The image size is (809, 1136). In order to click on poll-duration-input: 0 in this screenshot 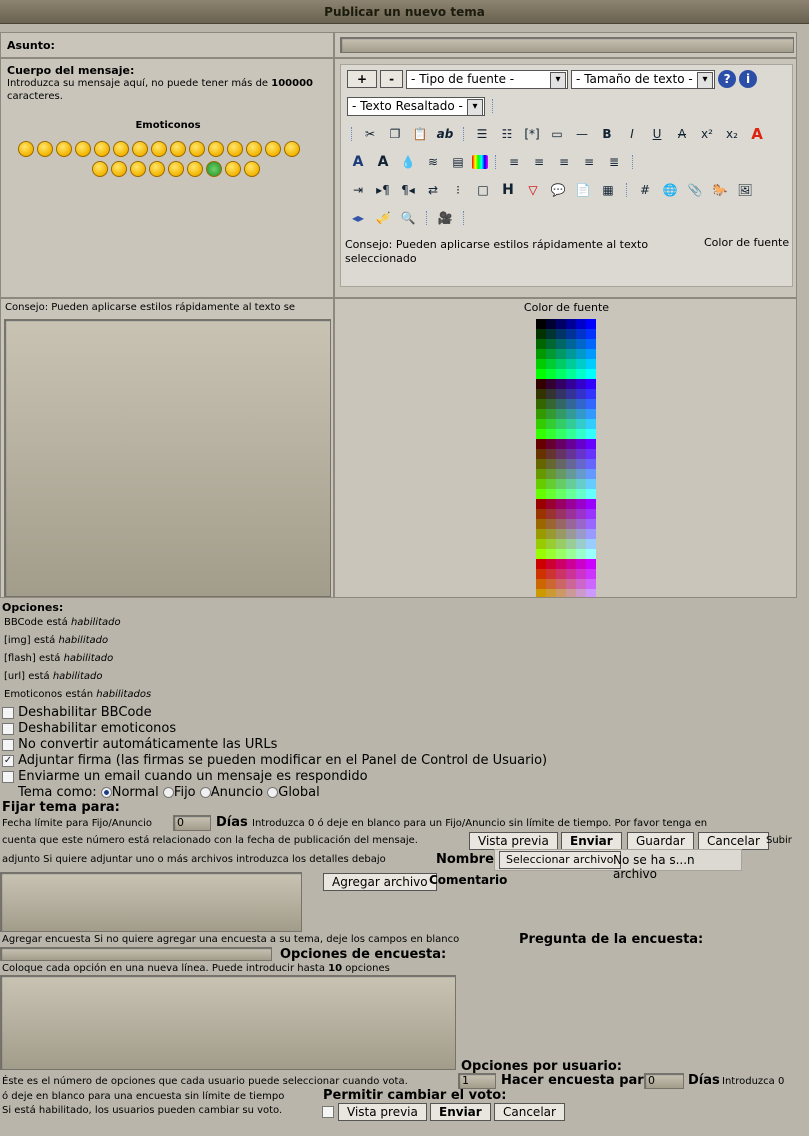, I will do `click(664, 1081)`.